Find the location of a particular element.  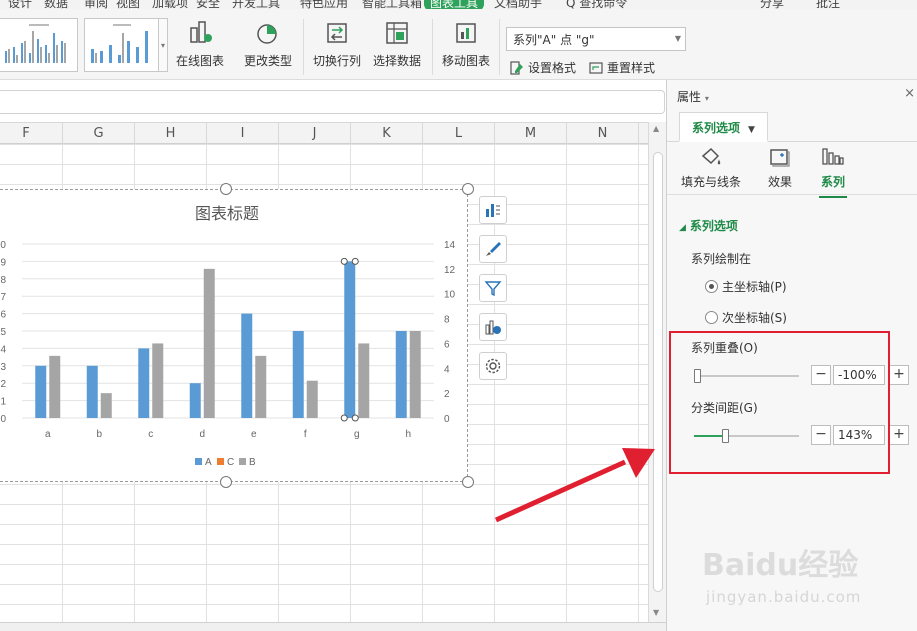

resize-handle-top-right is located at coordinates (468, 189).